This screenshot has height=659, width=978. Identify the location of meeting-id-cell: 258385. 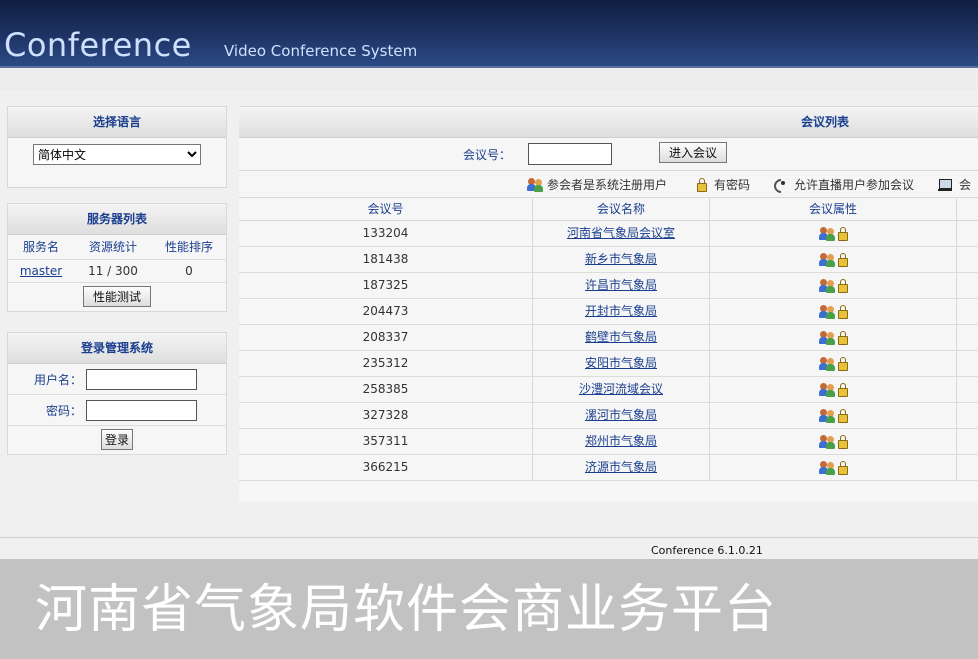
(386, 389).